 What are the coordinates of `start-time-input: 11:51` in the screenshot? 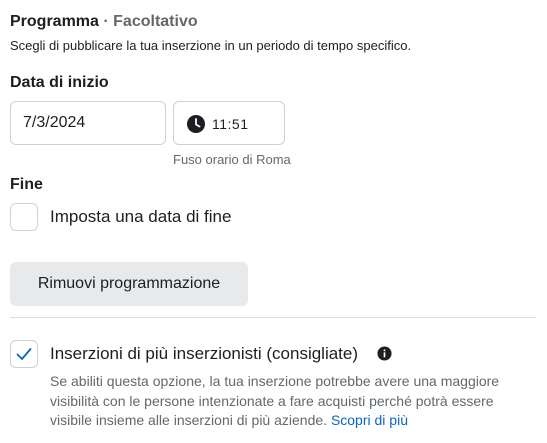 It's located at (229, 123).